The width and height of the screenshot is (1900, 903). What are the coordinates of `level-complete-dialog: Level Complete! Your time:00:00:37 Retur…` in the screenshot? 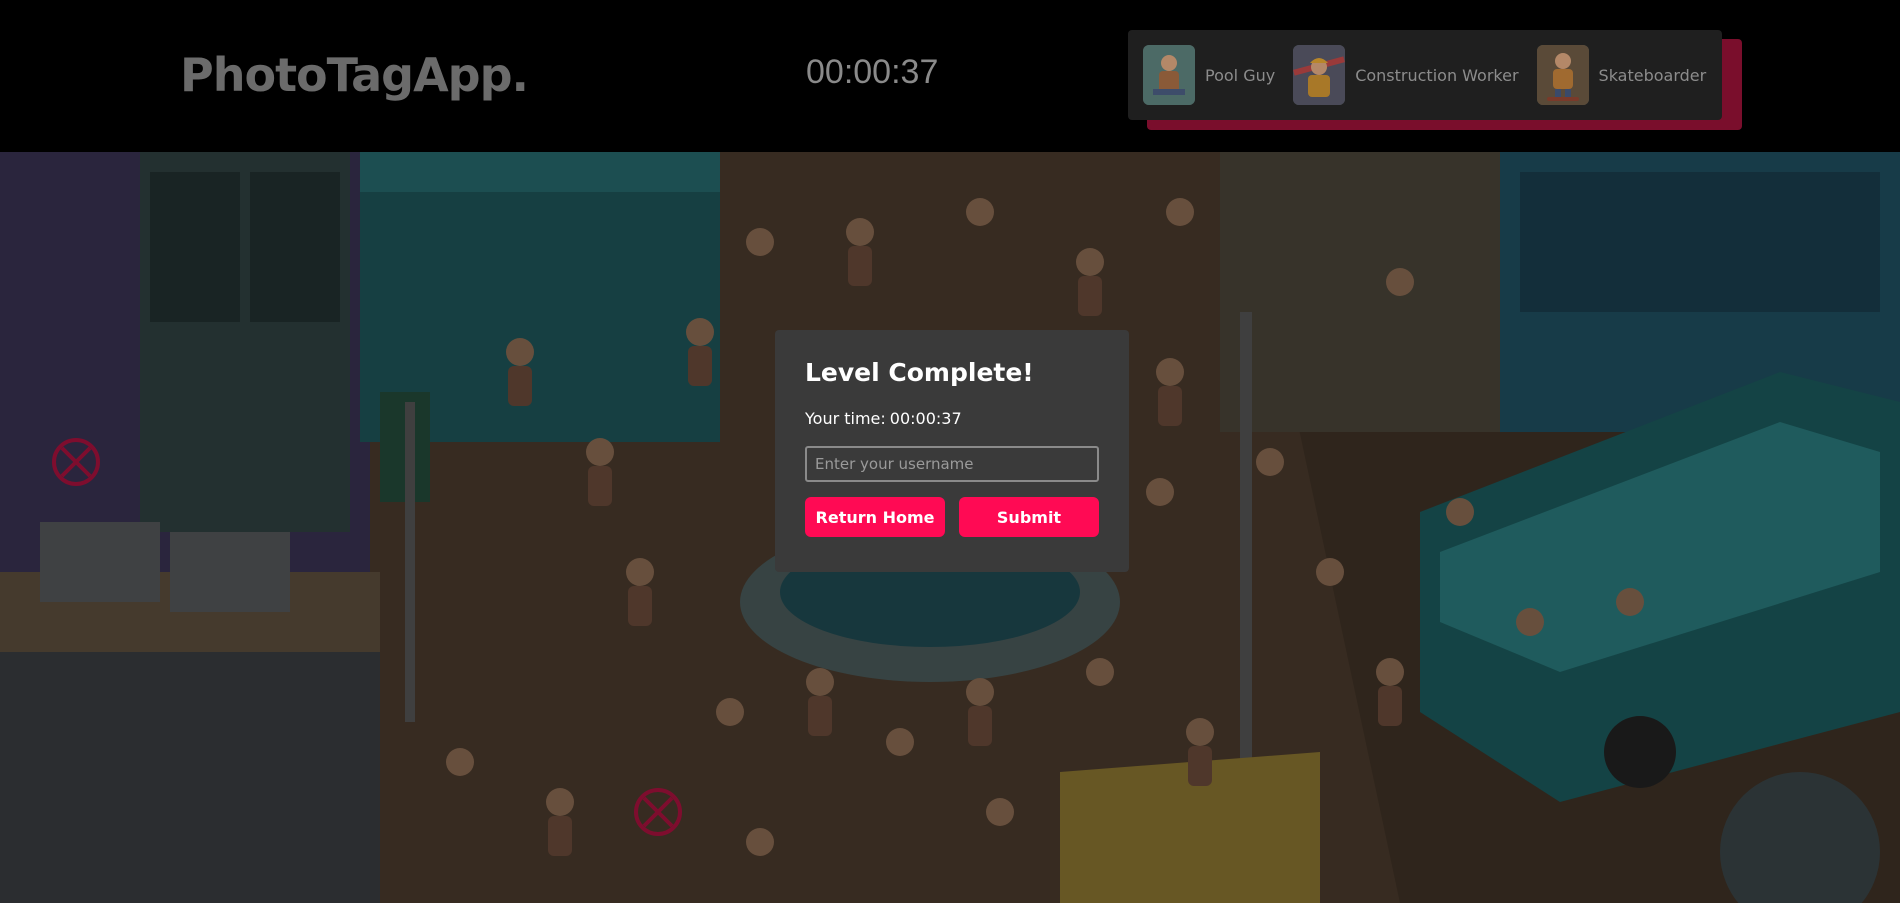 It's located at (952, 451).